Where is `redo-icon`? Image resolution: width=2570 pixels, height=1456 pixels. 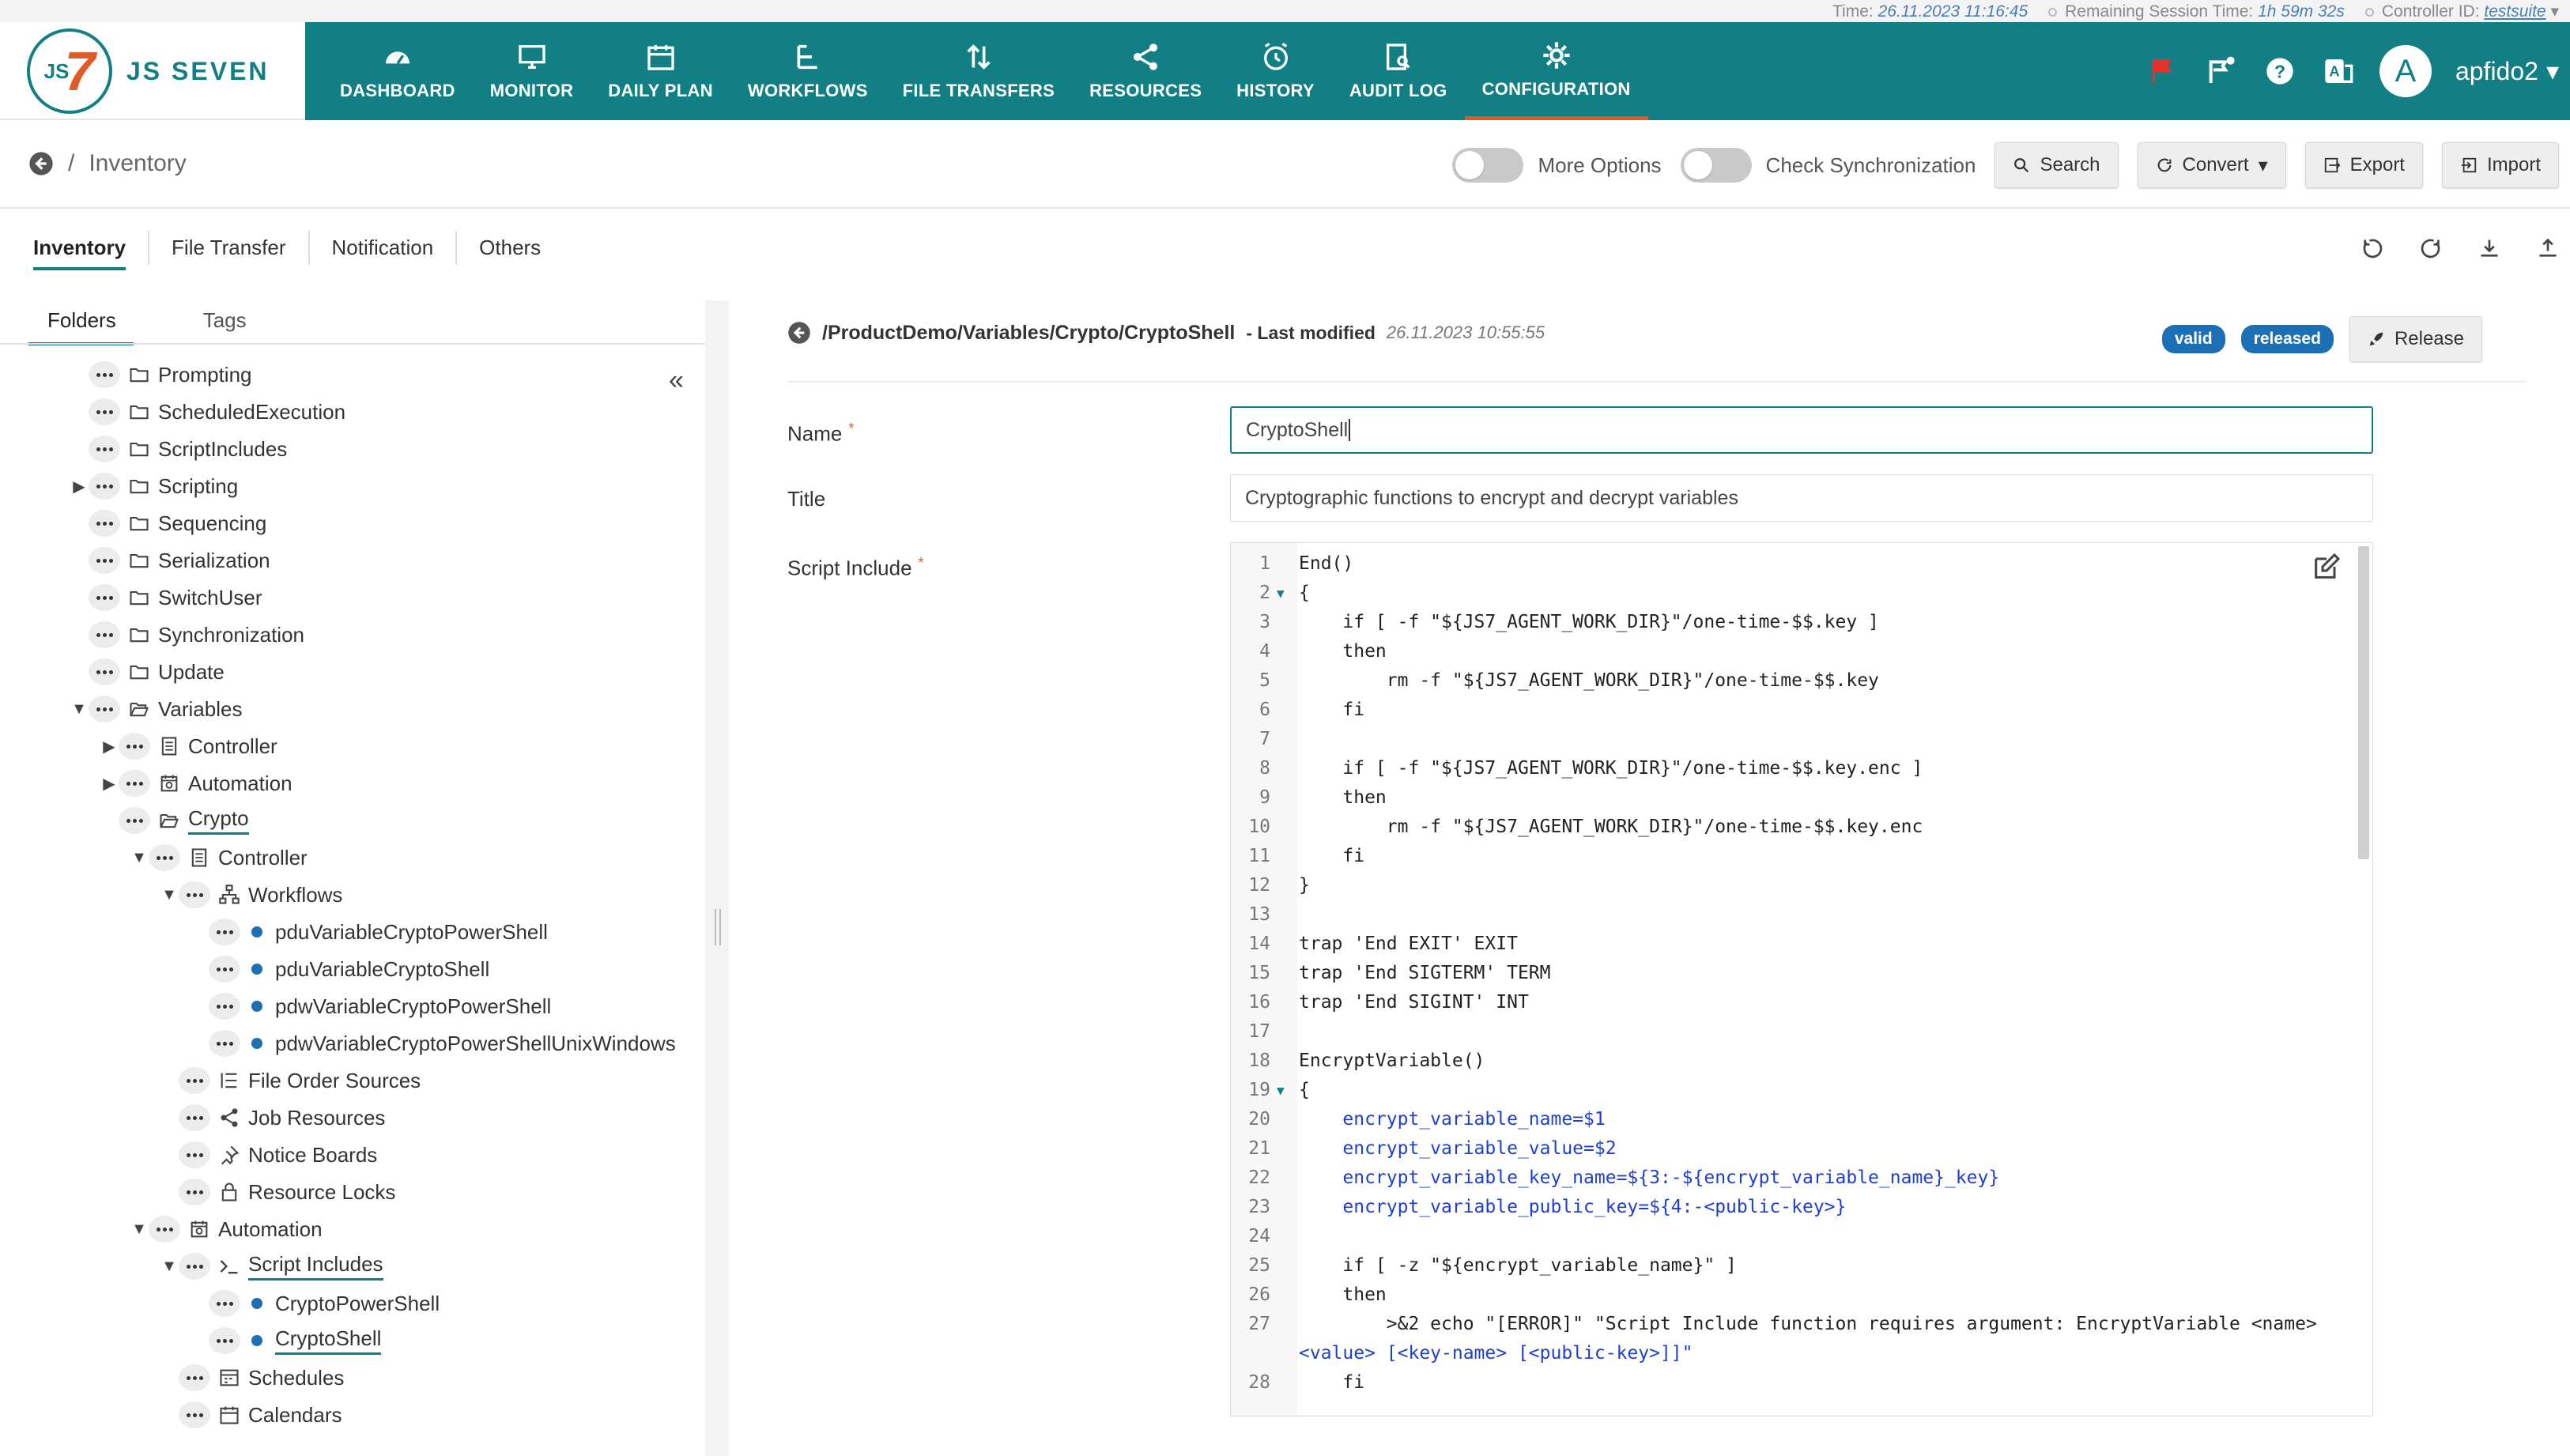 redo-icon is located at coordinates (2431, 248).